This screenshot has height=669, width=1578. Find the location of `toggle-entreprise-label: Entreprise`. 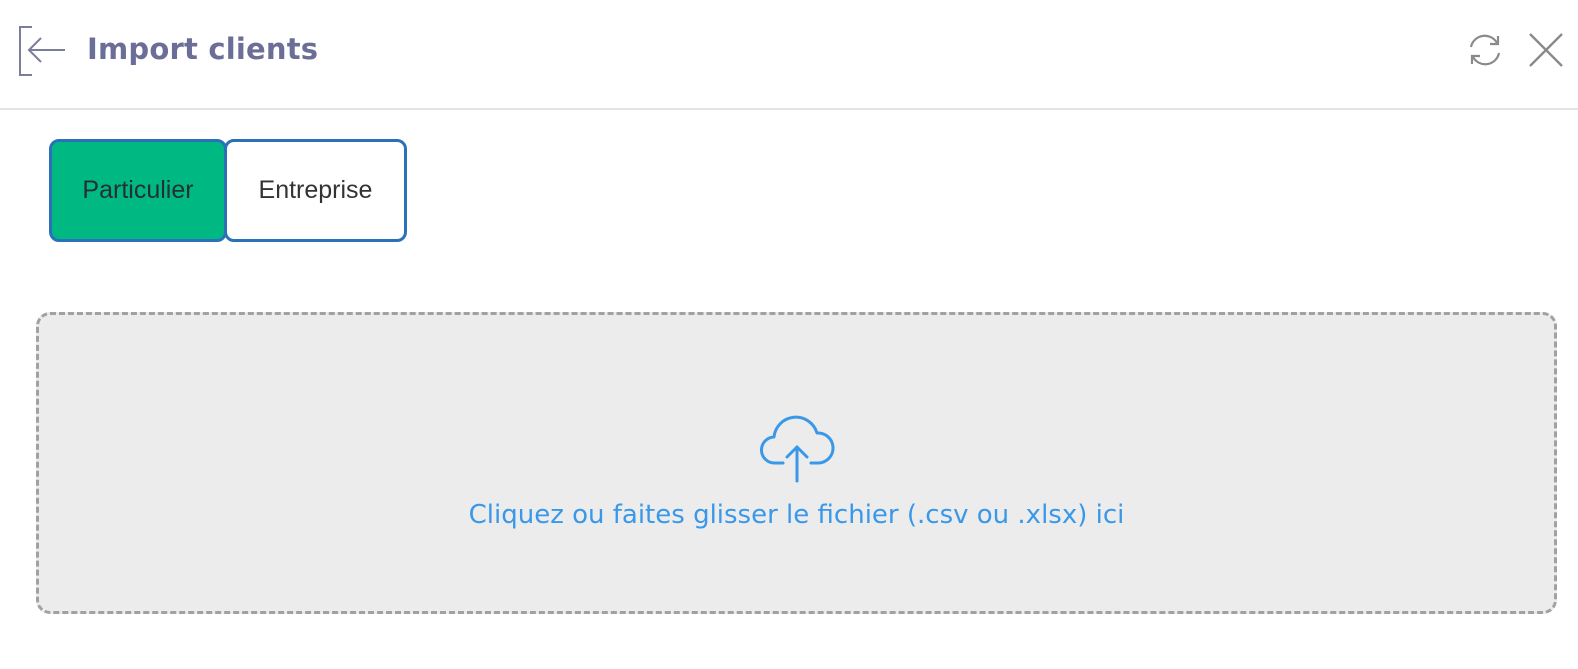

toggle-entreprise-label: Entreprise is located at coordinates (315, 190).